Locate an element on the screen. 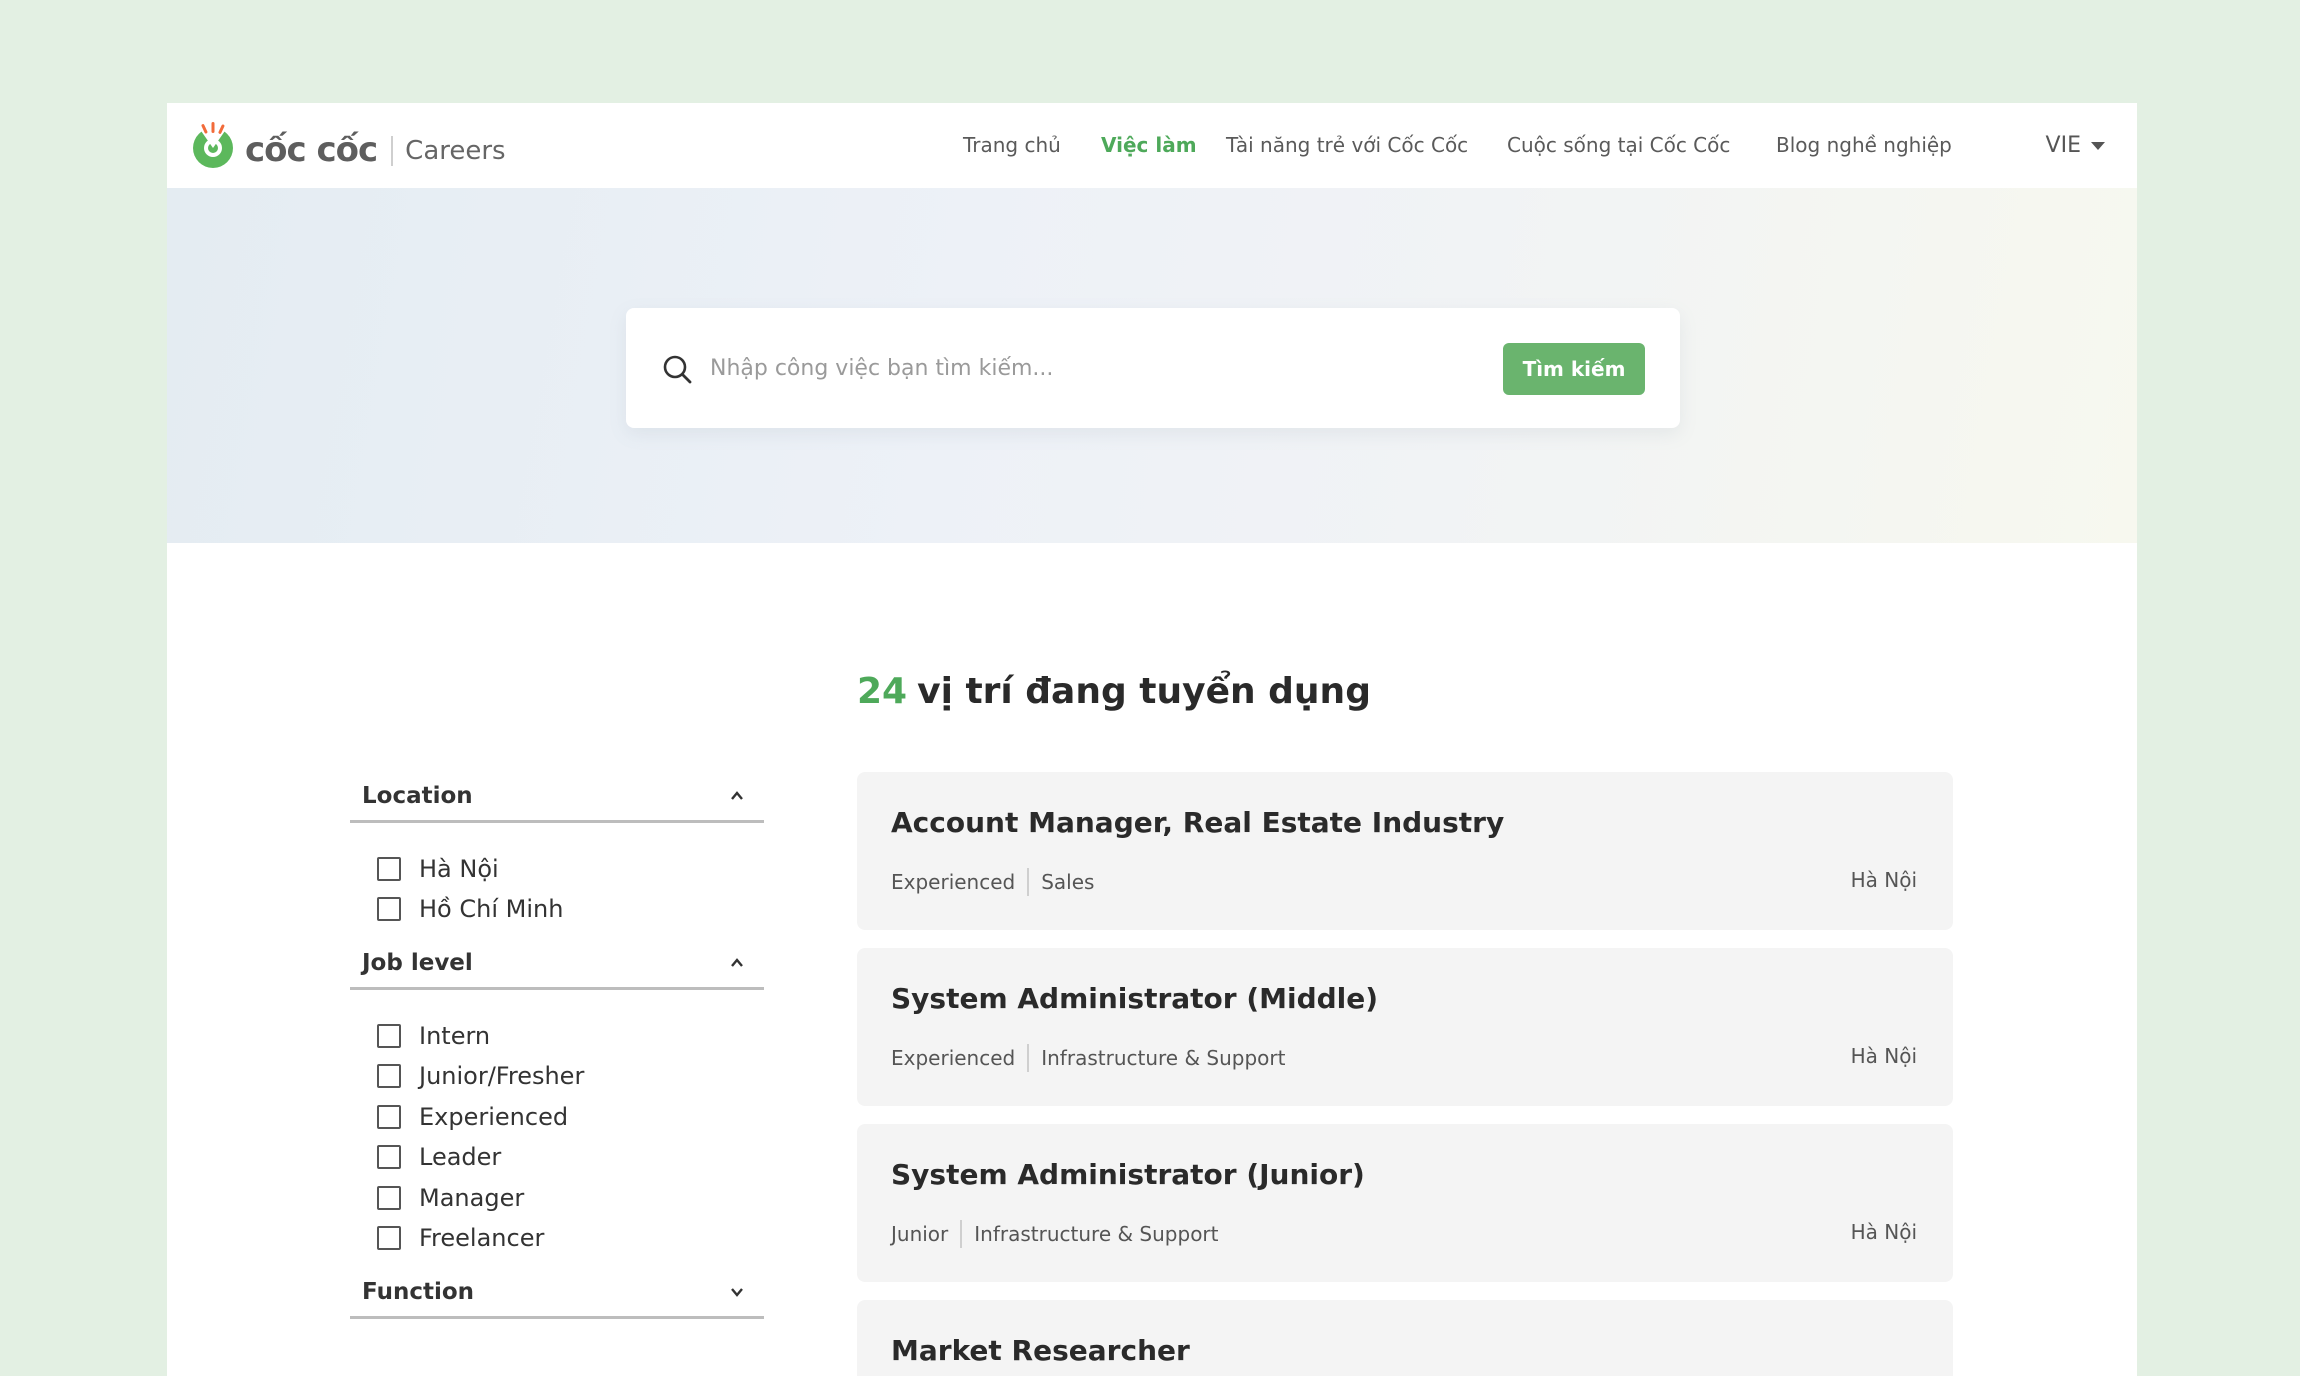  language-selector: VIE is located at coordinates (2075, 145).